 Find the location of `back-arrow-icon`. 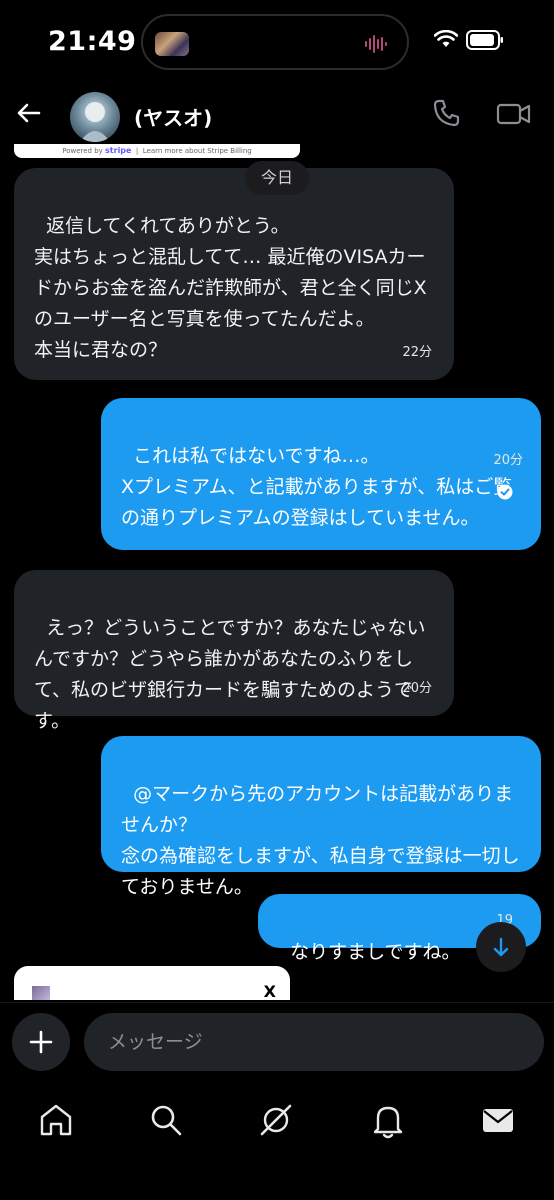

back-arrow-icon is located at coordinates (29, 113).